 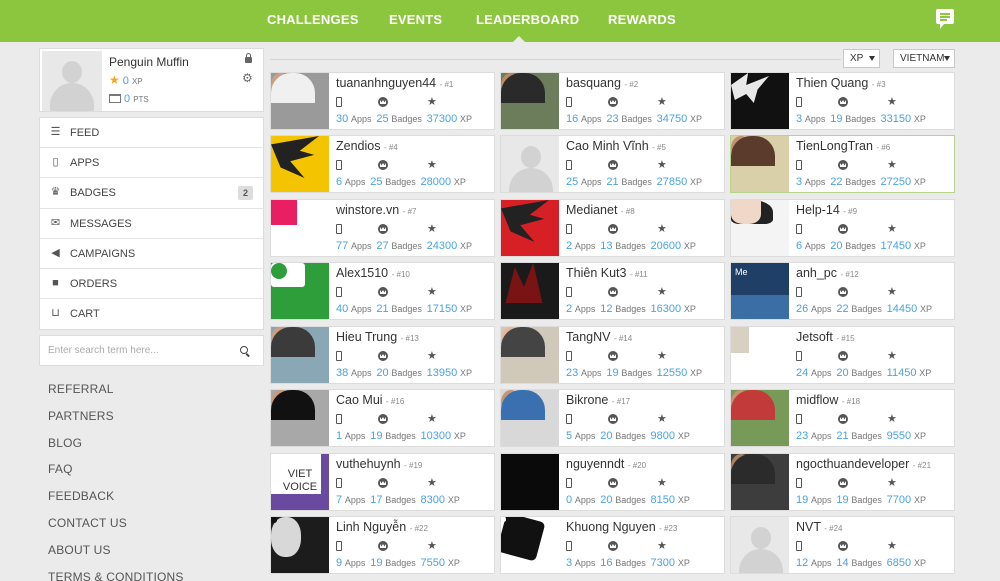 What do you see at coordinates (72, 81) in the screenshot?
I see `avatar` at bounding box center [72, 81].